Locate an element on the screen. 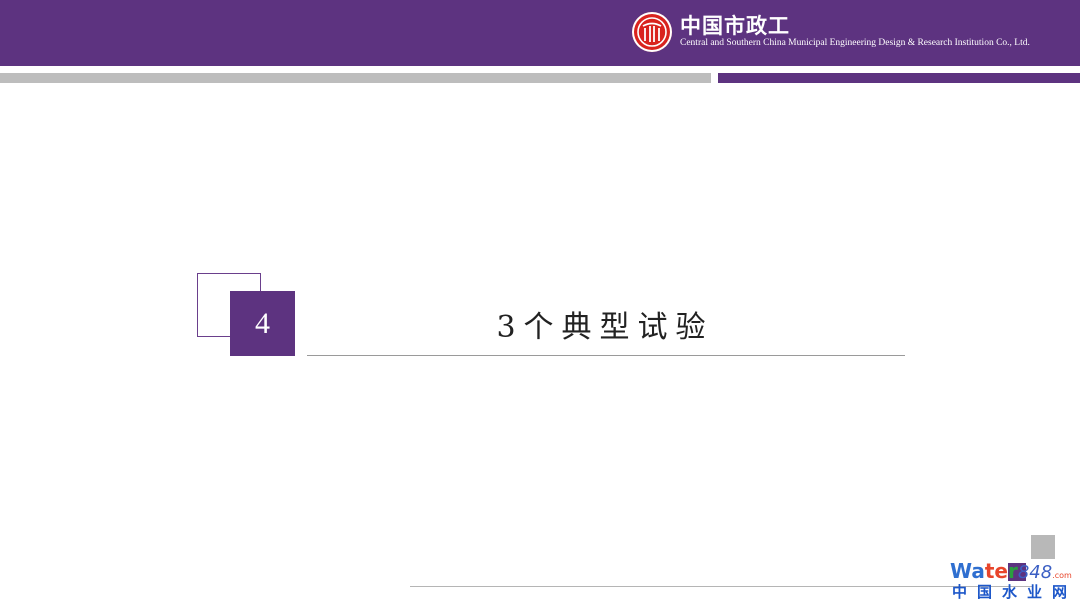 This screenshot has height=608, width=1080. decor-gray-square is located at coordinates (1043, 547).